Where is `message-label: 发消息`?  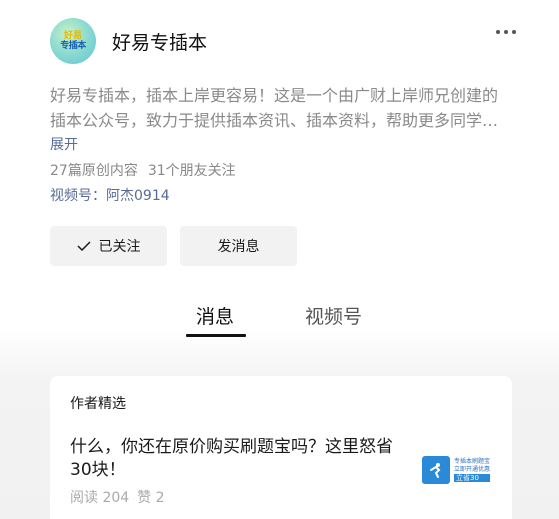 message-label: 发消息 is located at coordinates (238, 247).